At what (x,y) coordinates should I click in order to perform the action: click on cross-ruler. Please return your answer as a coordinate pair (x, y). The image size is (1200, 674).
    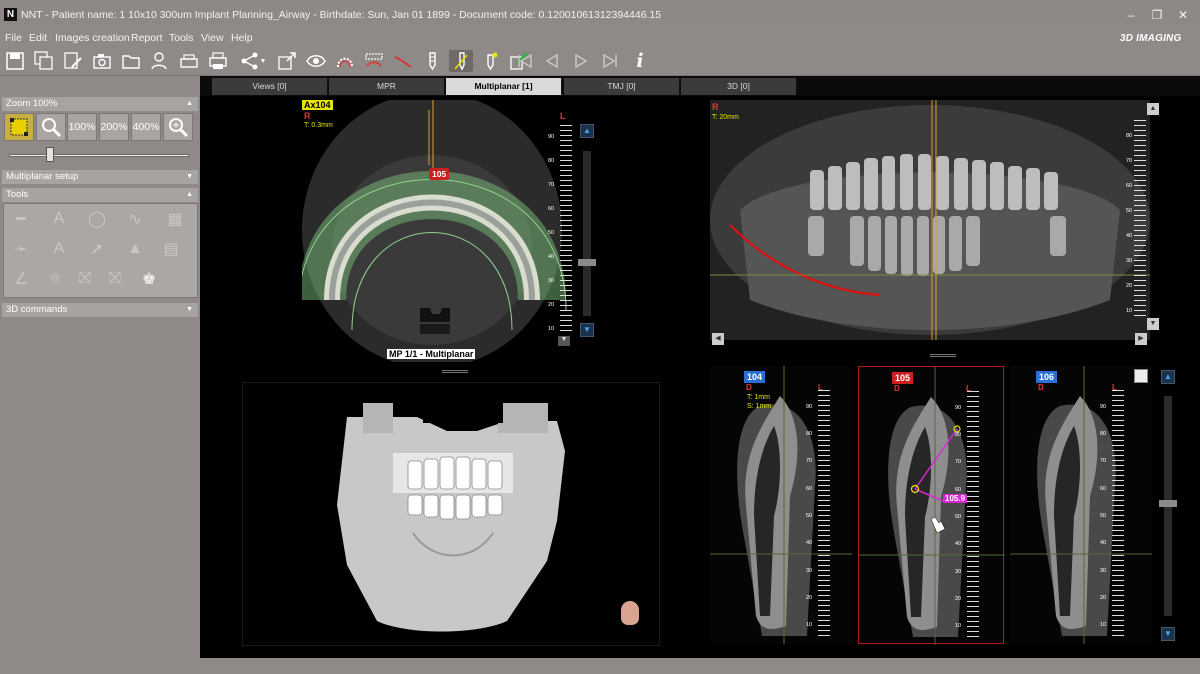
    Looking at the image, I should click on (973, 514).